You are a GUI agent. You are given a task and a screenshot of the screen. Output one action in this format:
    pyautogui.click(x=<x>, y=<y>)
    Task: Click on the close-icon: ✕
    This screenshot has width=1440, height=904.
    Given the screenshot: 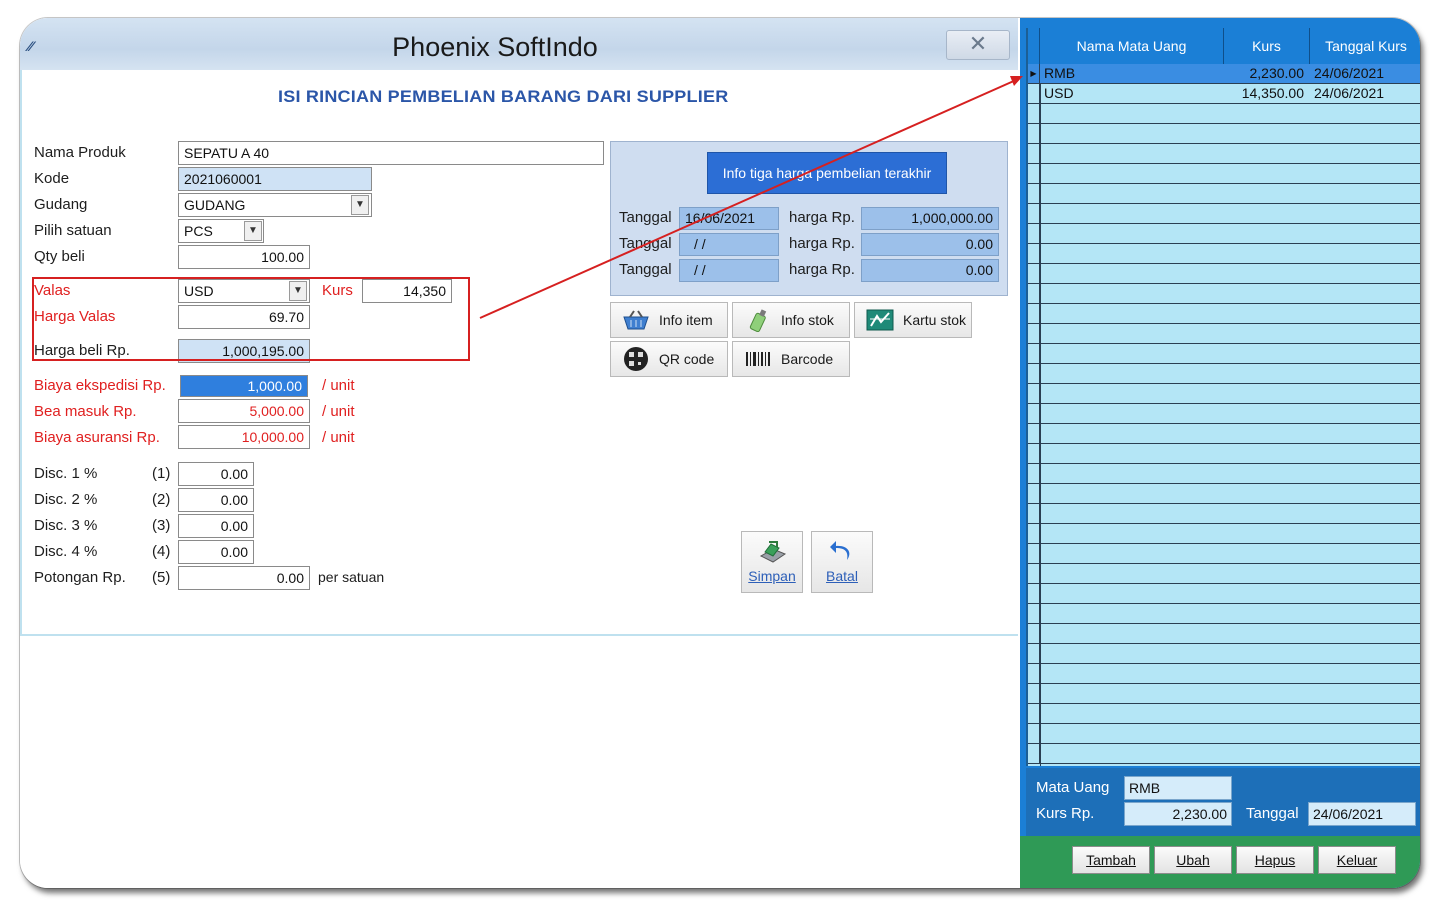 What is the action you would take?
    pyautogui.click(x=978, y=45)
    